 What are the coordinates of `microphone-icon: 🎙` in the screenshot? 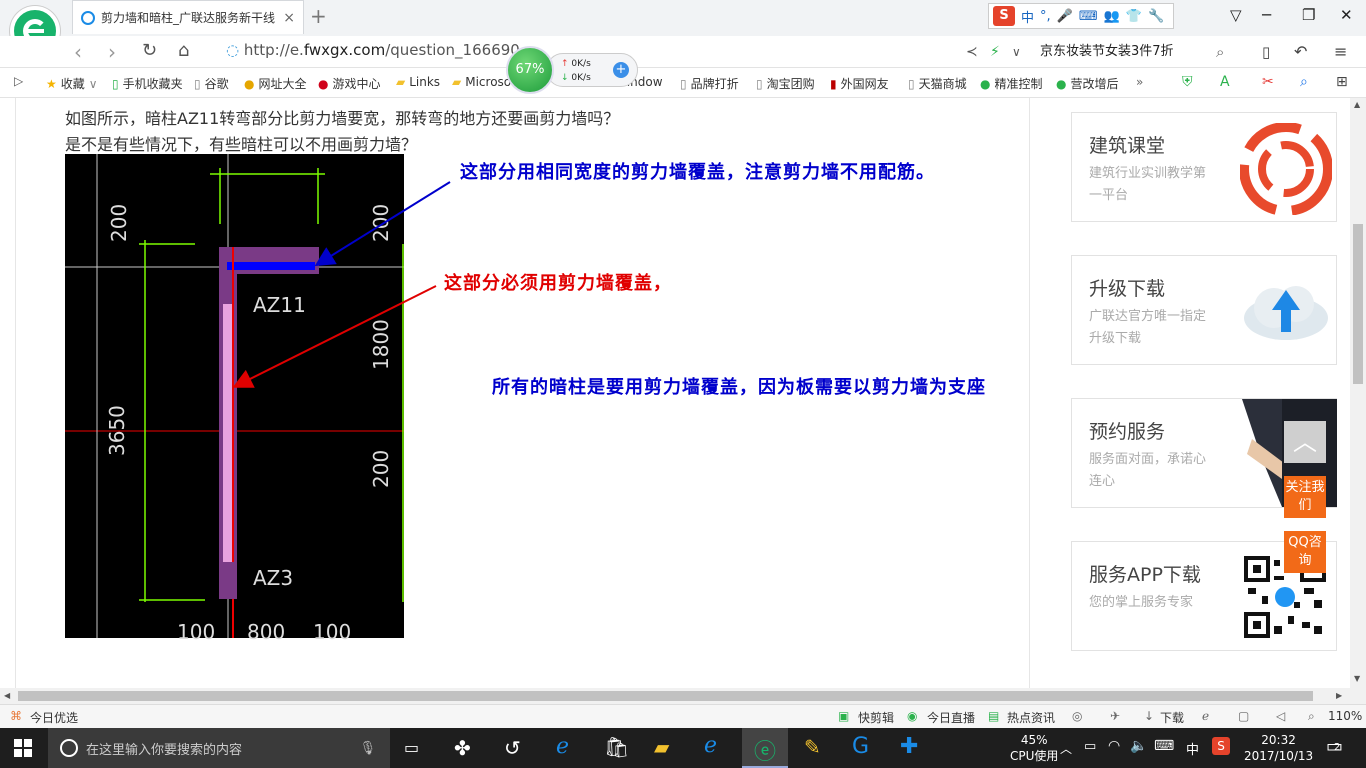 It's located at (367, 748).